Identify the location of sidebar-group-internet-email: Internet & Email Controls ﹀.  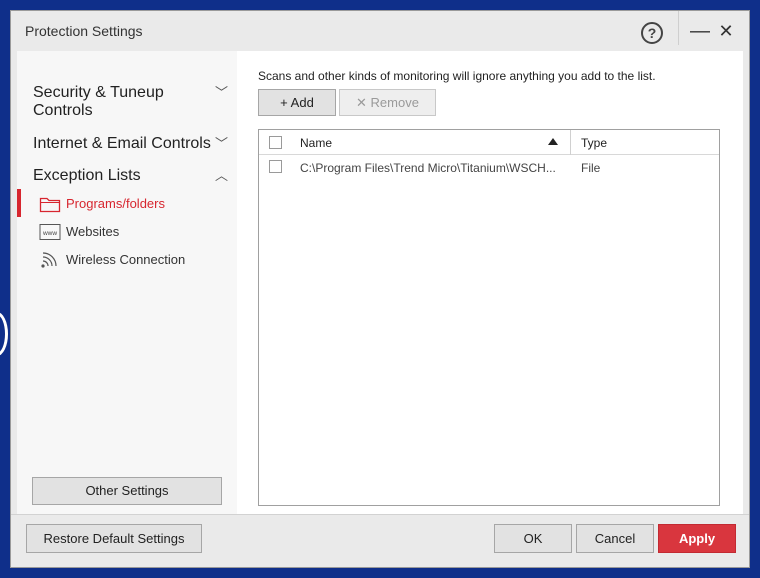
(127, 146).